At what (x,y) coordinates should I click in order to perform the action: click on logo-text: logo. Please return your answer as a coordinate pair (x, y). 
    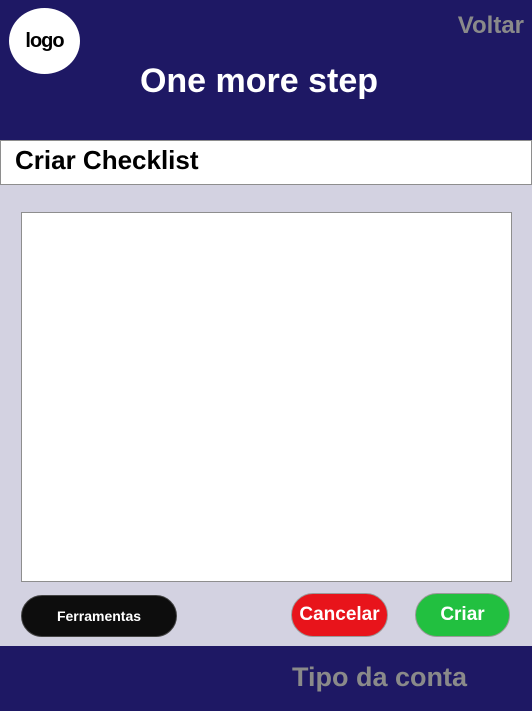
    Looking at the image, I should click on (44, 40).